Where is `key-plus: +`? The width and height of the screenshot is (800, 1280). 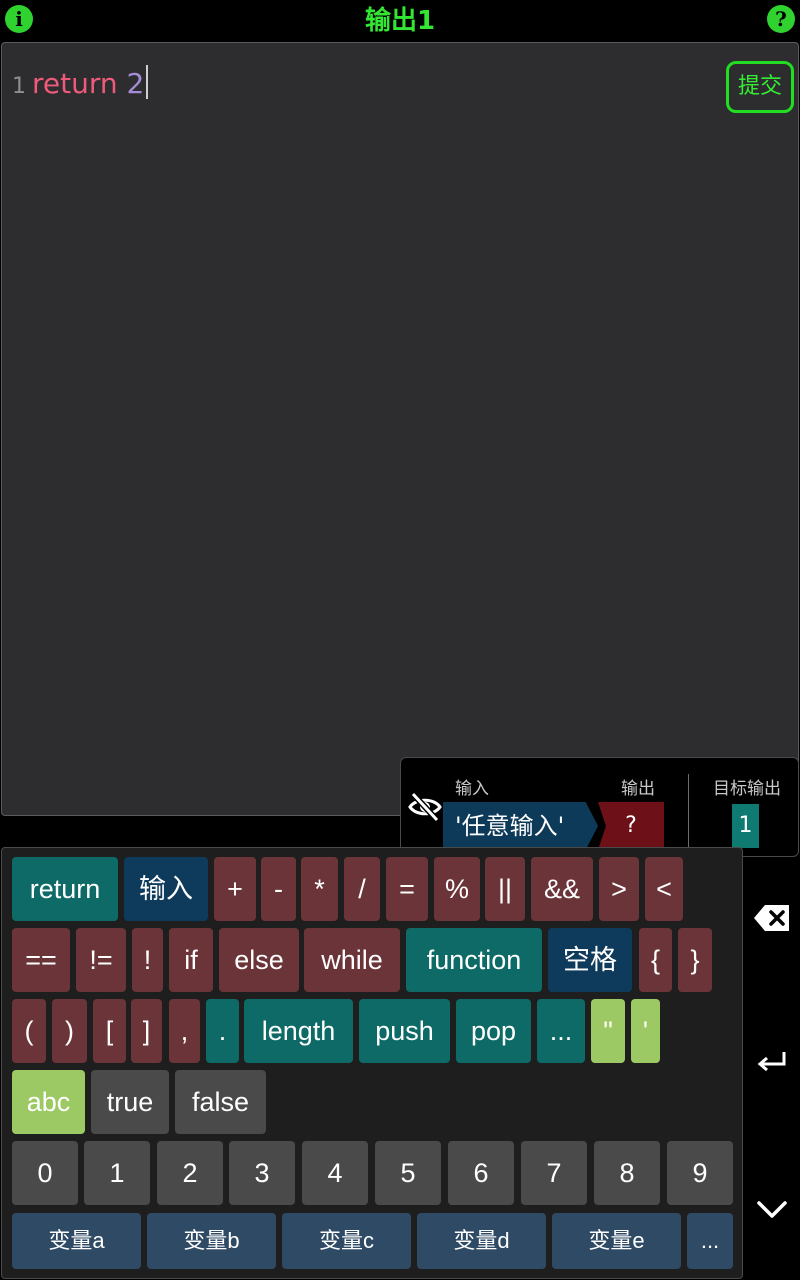 key-plus: + is located at coordinates (235, 889).